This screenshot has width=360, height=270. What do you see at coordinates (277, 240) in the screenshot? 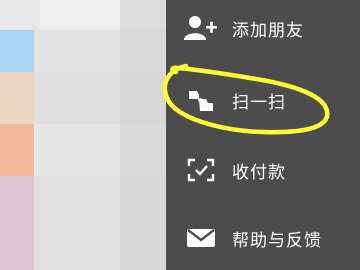
I see `menu-item-label: 帮助与反馈` at bounding box center [277, 240].